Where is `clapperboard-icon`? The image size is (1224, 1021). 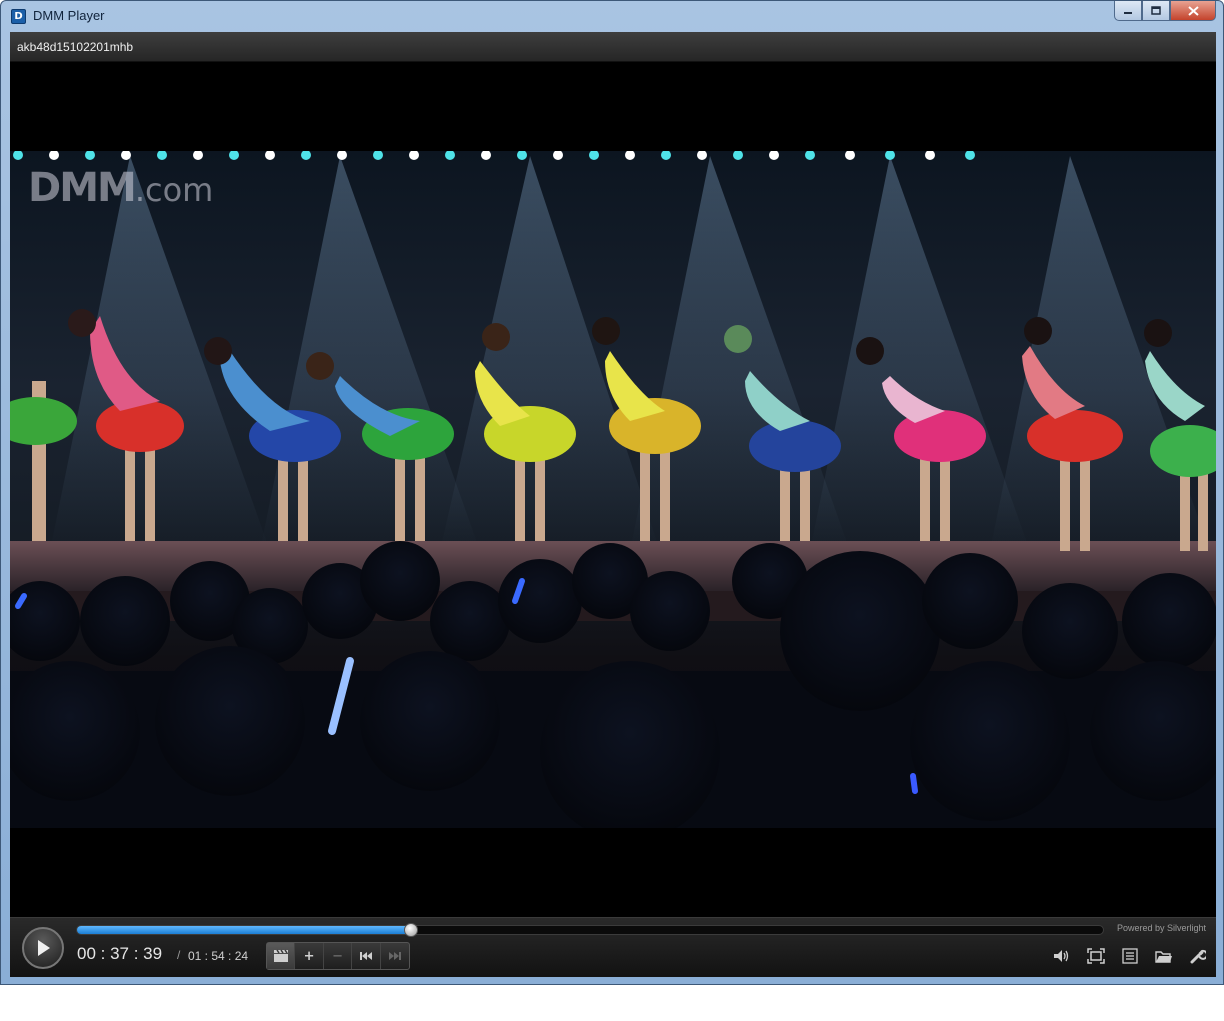 clapperboard-icon is located at coordinates (281, 956).